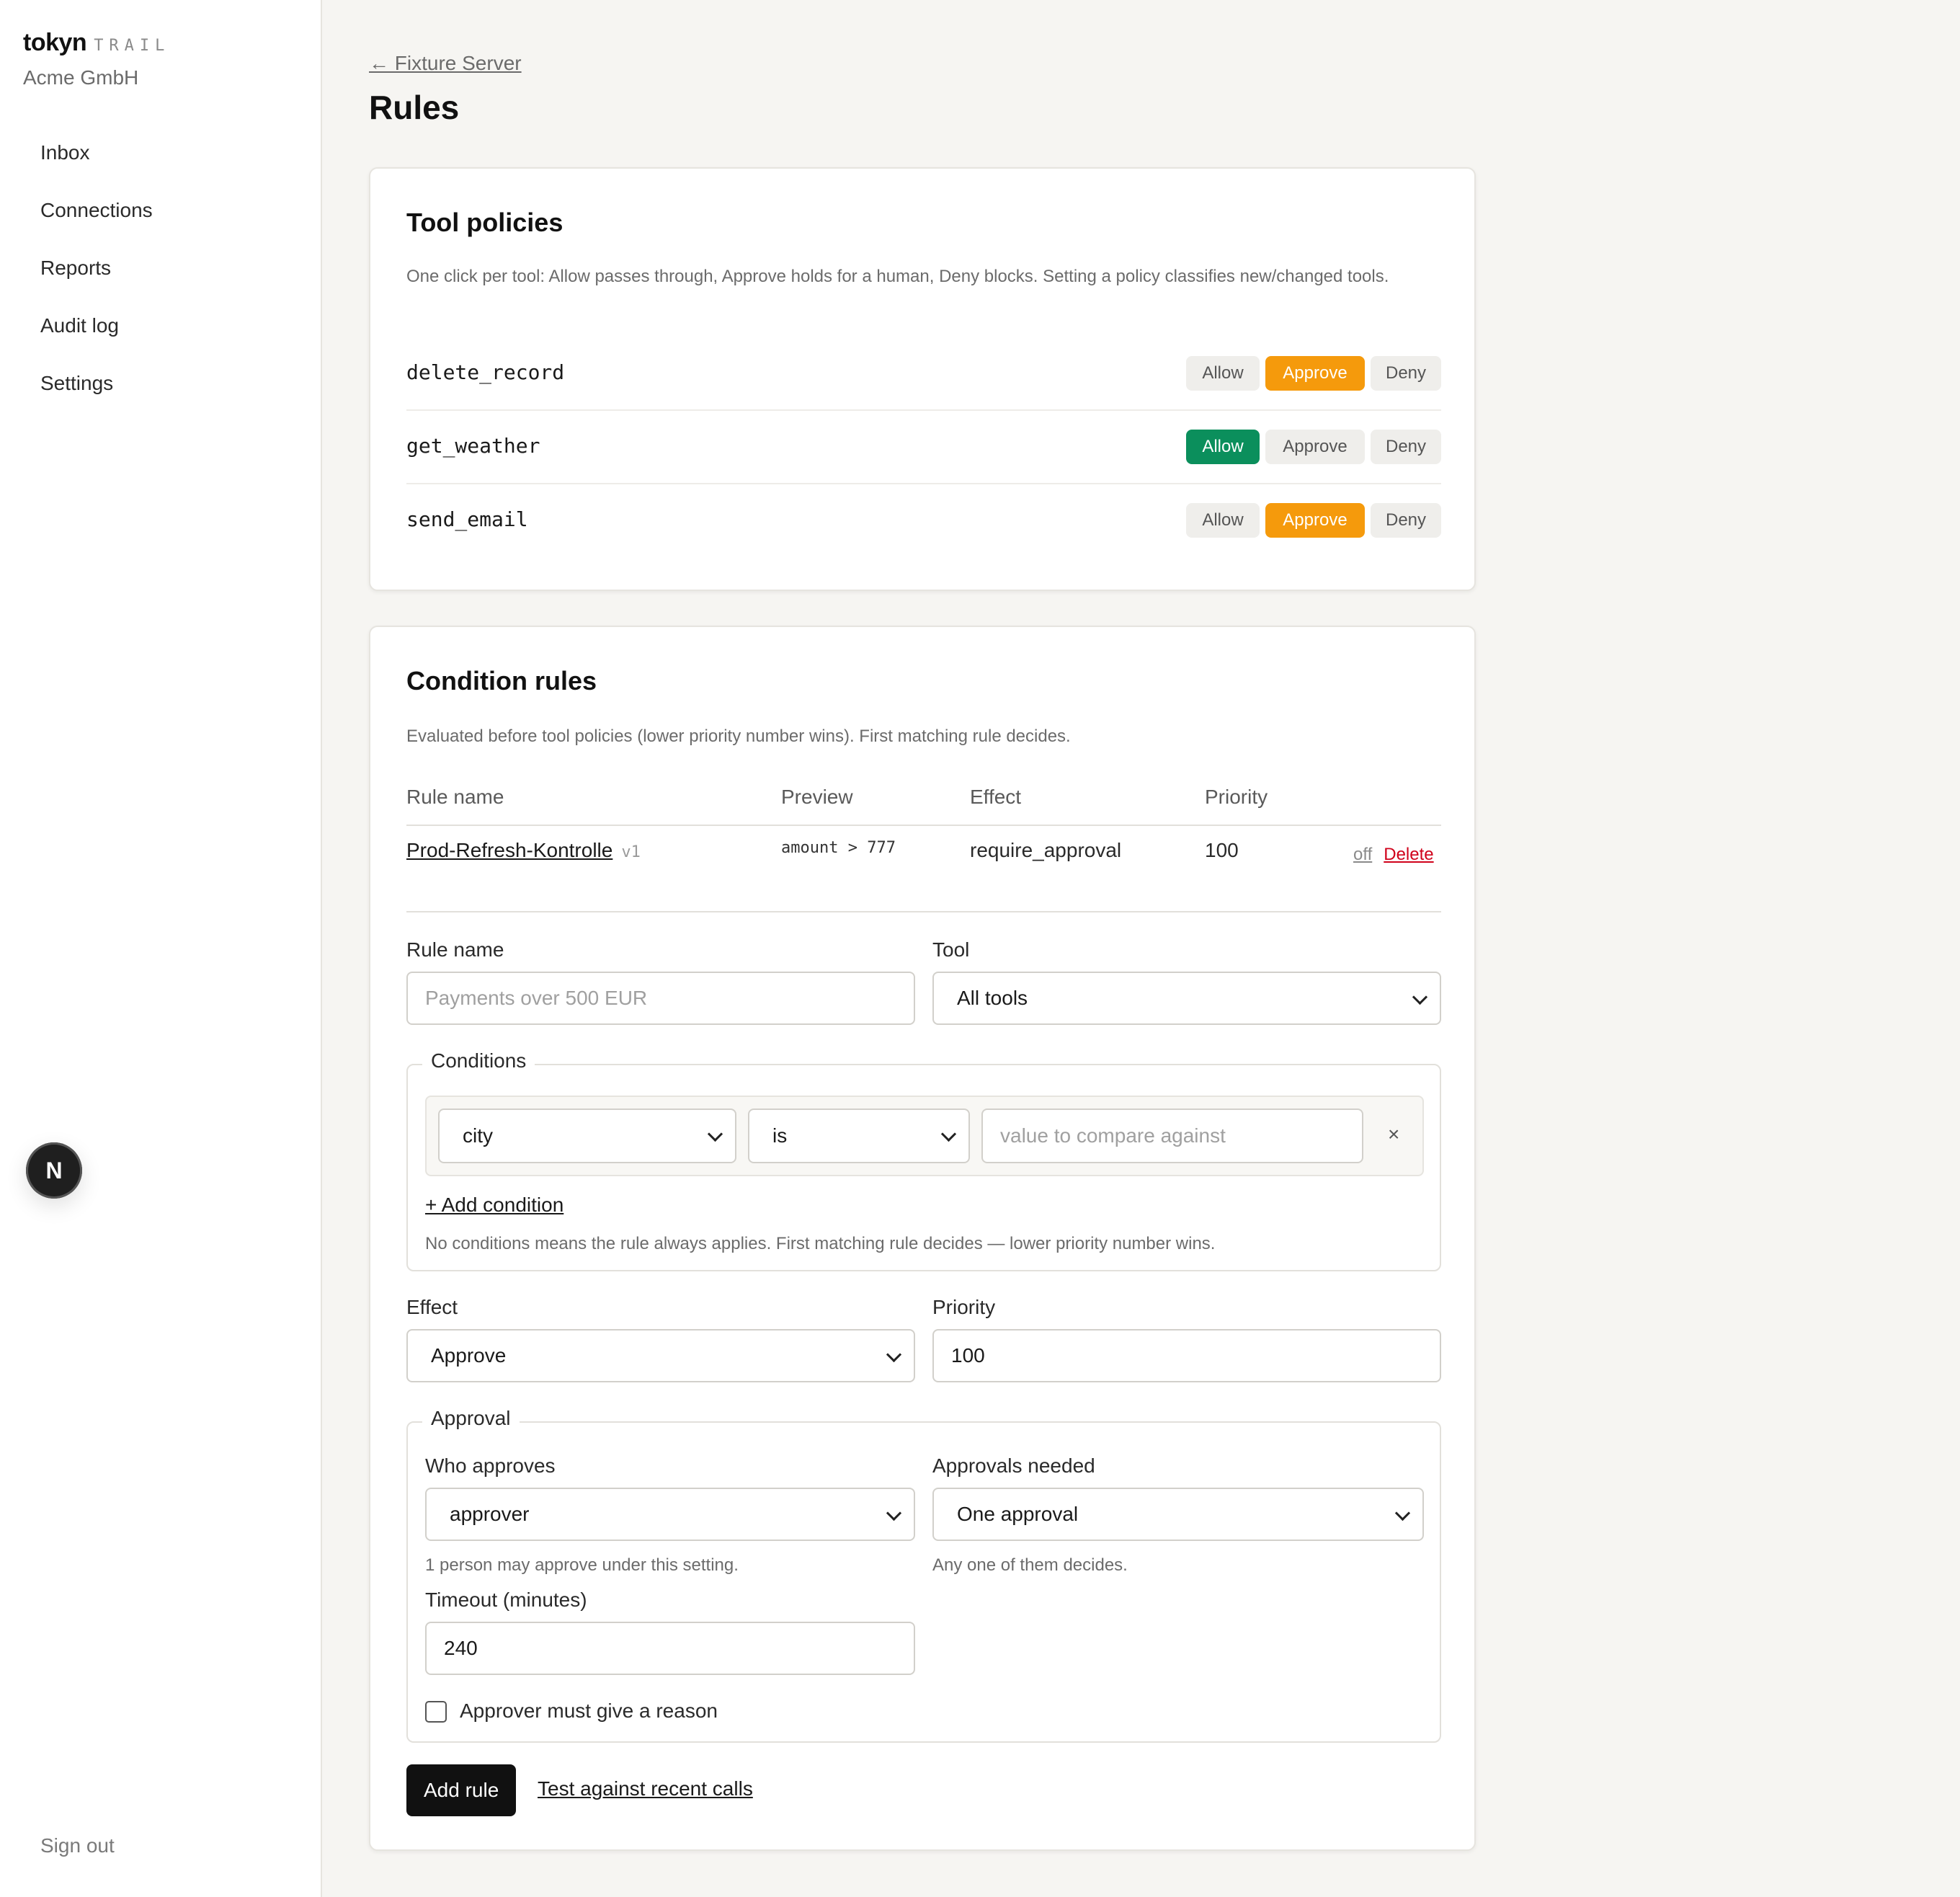 Image resolution: width=1960 pixels, height=1897 pixels. I want to click on timeout-input-value: 240, so click(461, 1648).